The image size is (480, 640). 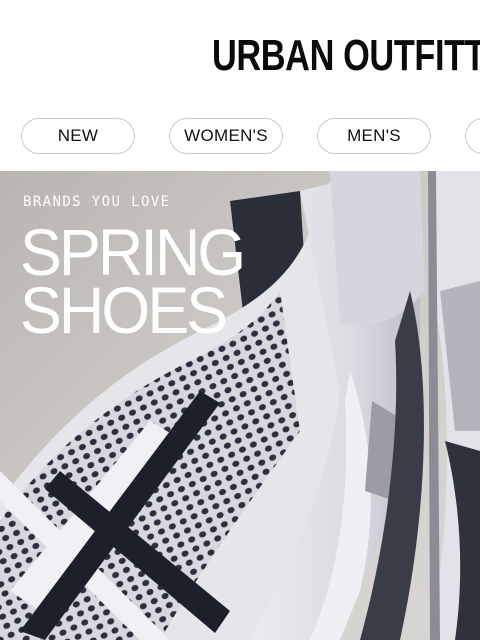 I want to click on category-pill-new: NEW, so click(x=78, y=136).